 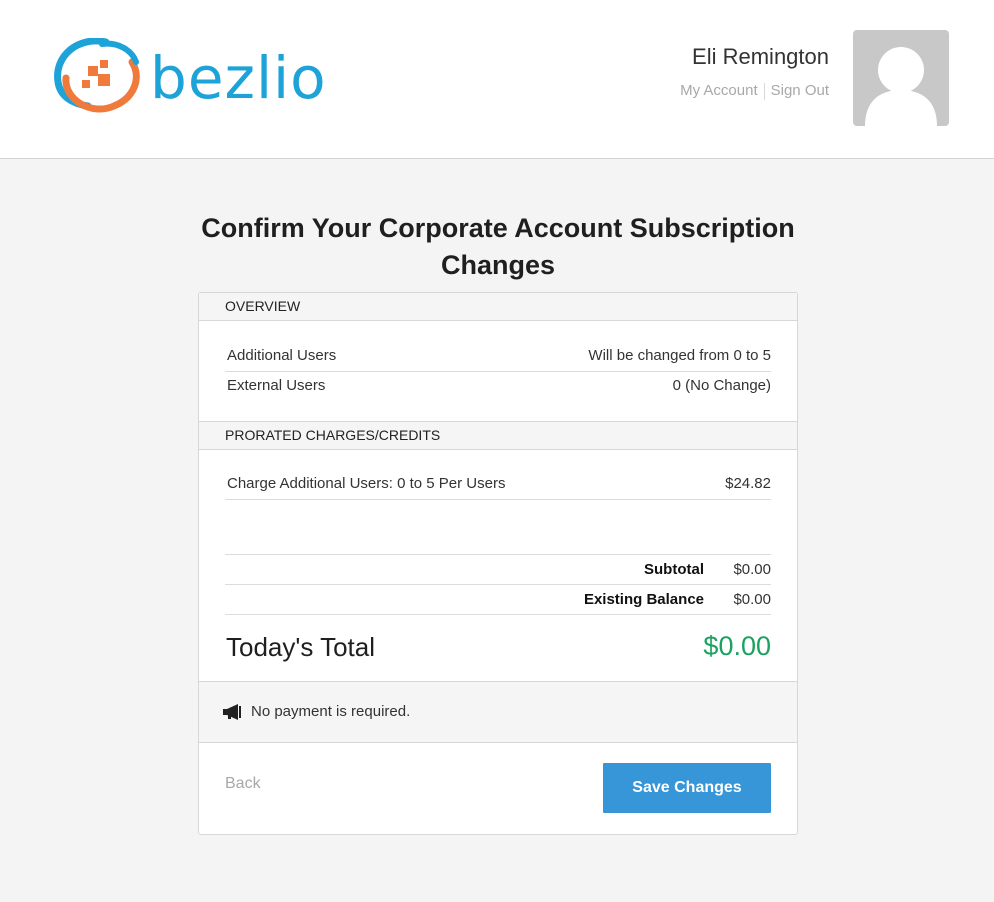 What do you see at coordinates (679, 355) in the screenshot?
I see `overview-row-value: Will be changed from 0 to 5` at bounding box center [679, 355].